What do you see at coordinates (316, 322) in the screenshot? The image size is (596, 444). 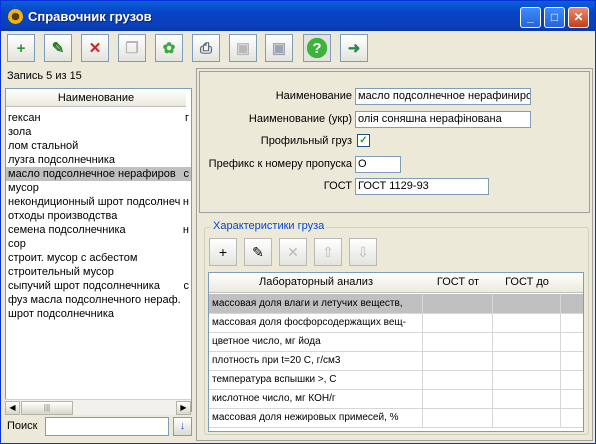 I see `cell-analysis: массовая доля фосфорсодержащих вещ-` at bounding box center [316, 322].